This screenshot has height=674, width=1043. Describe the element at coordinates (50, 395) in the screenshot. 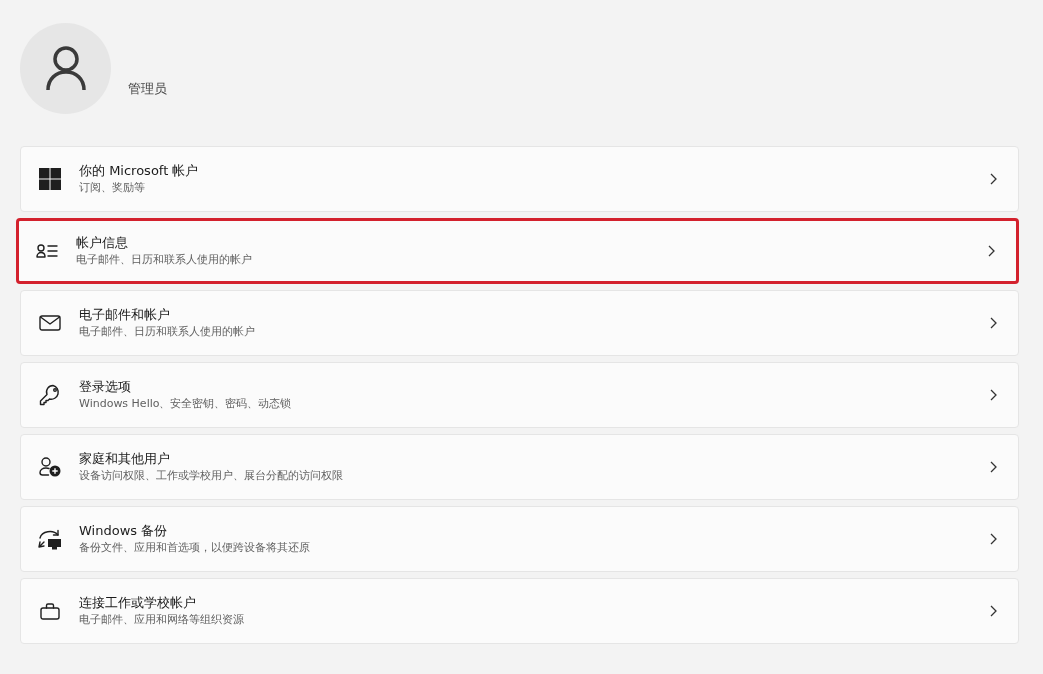

I see `key-icon` at that location.